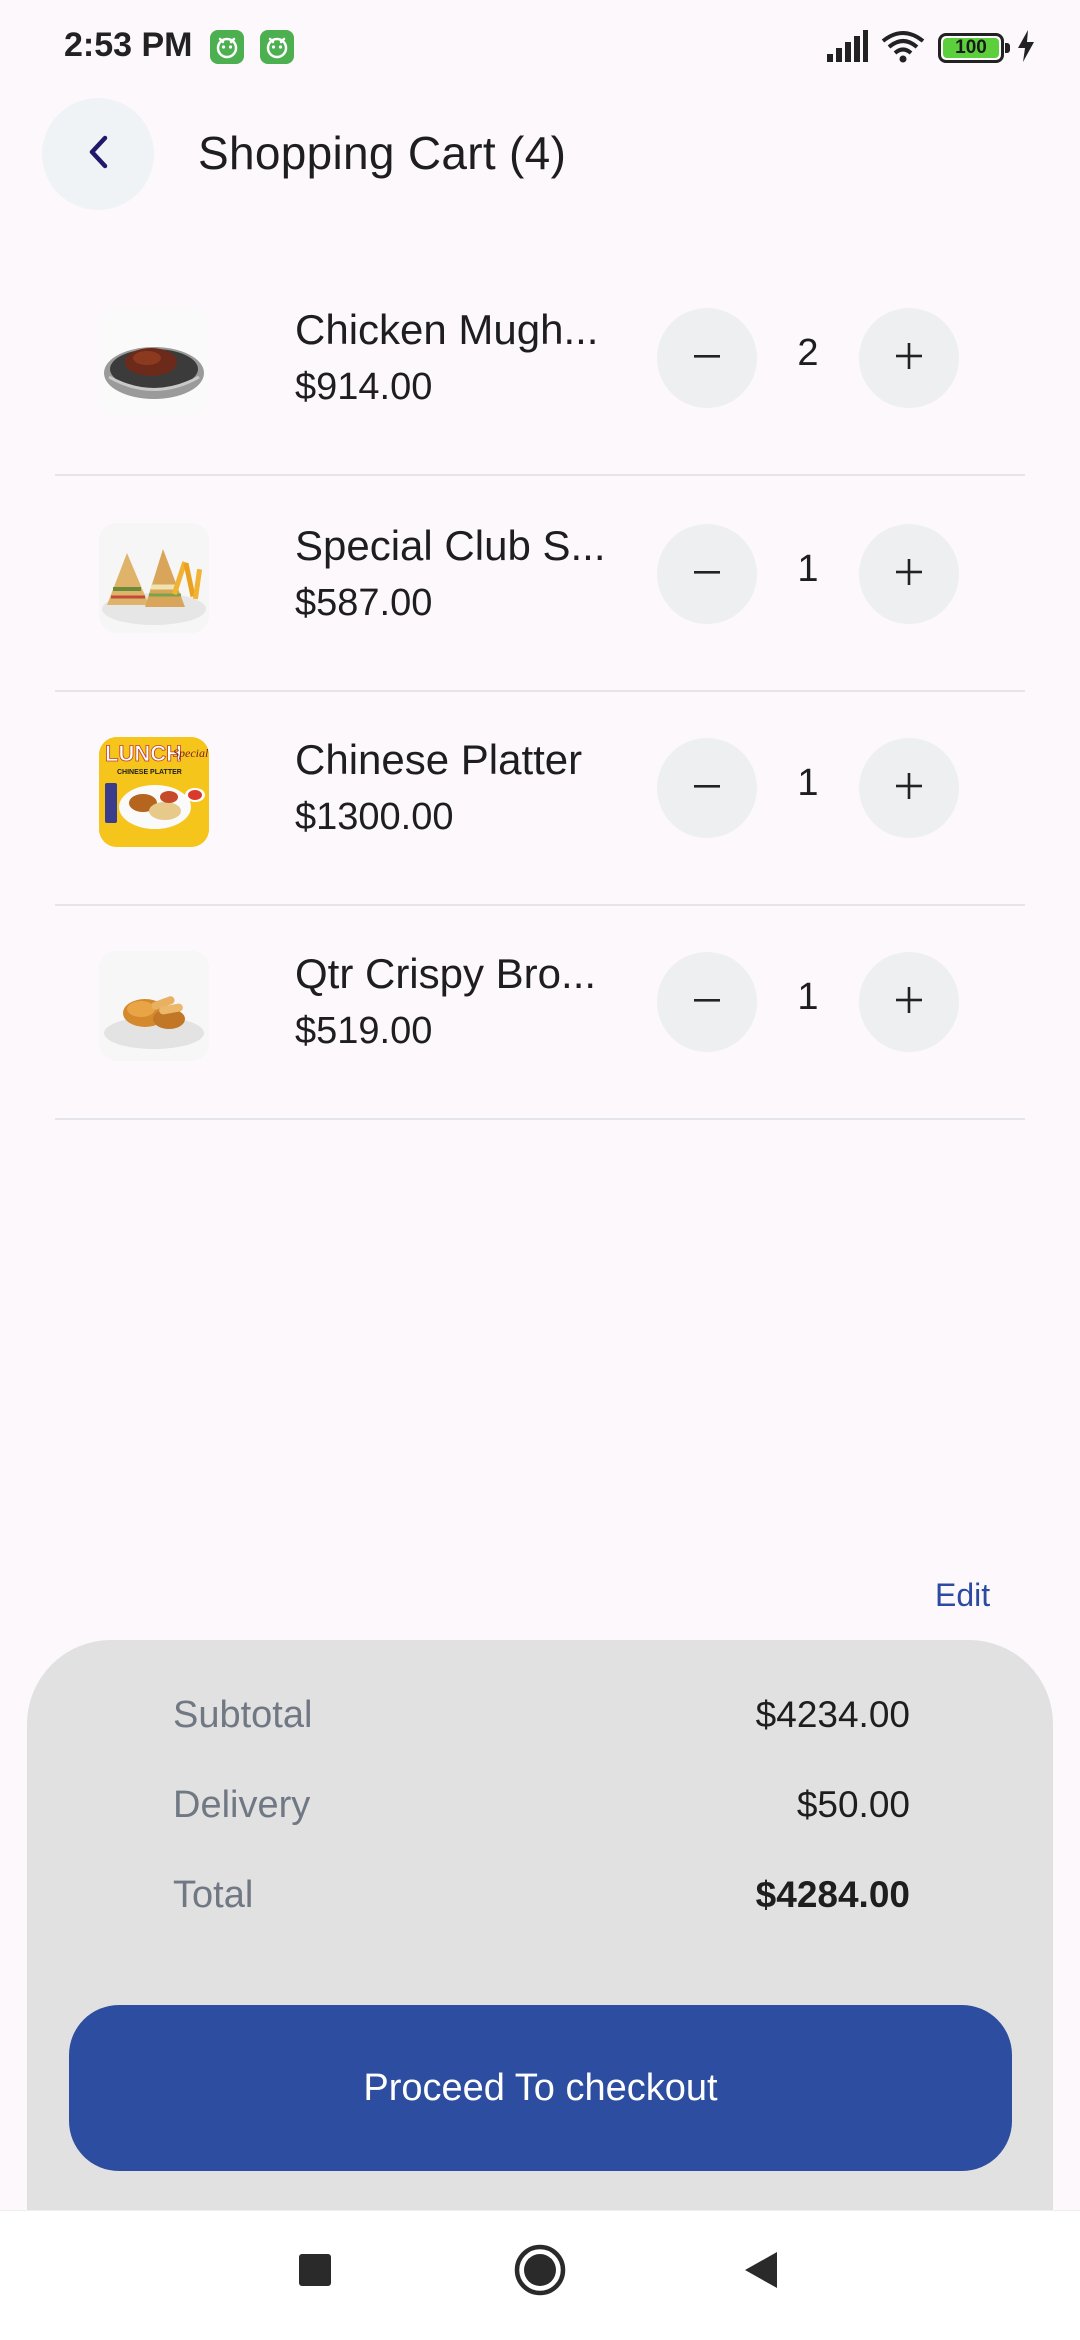 The height and width of the screenshot is (2340, 1080). Describe the element at coordinates (364, 1031) in the screenshot. I see `item-price: $519.00` at that location.